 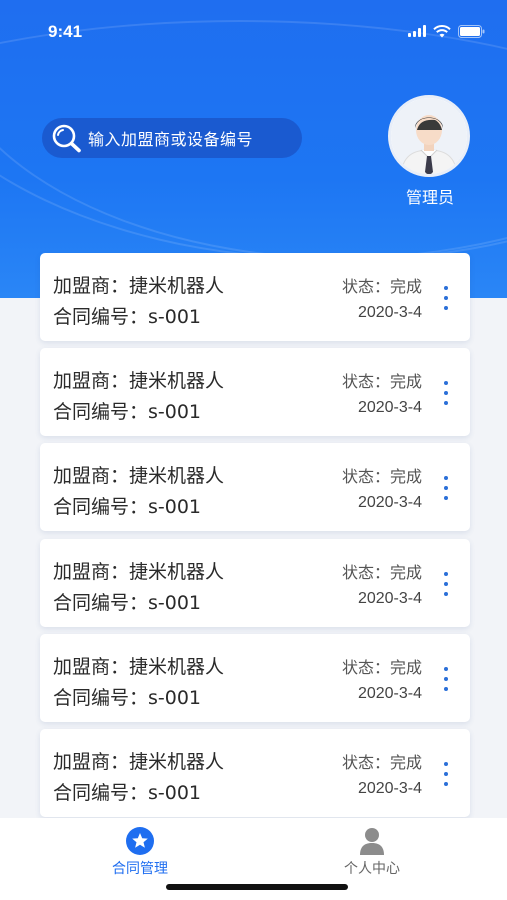 What do you see at coordinates (140, 869) in the screenshot?
I see `tab-label: 合同管理` at bounding box center [140, 869].